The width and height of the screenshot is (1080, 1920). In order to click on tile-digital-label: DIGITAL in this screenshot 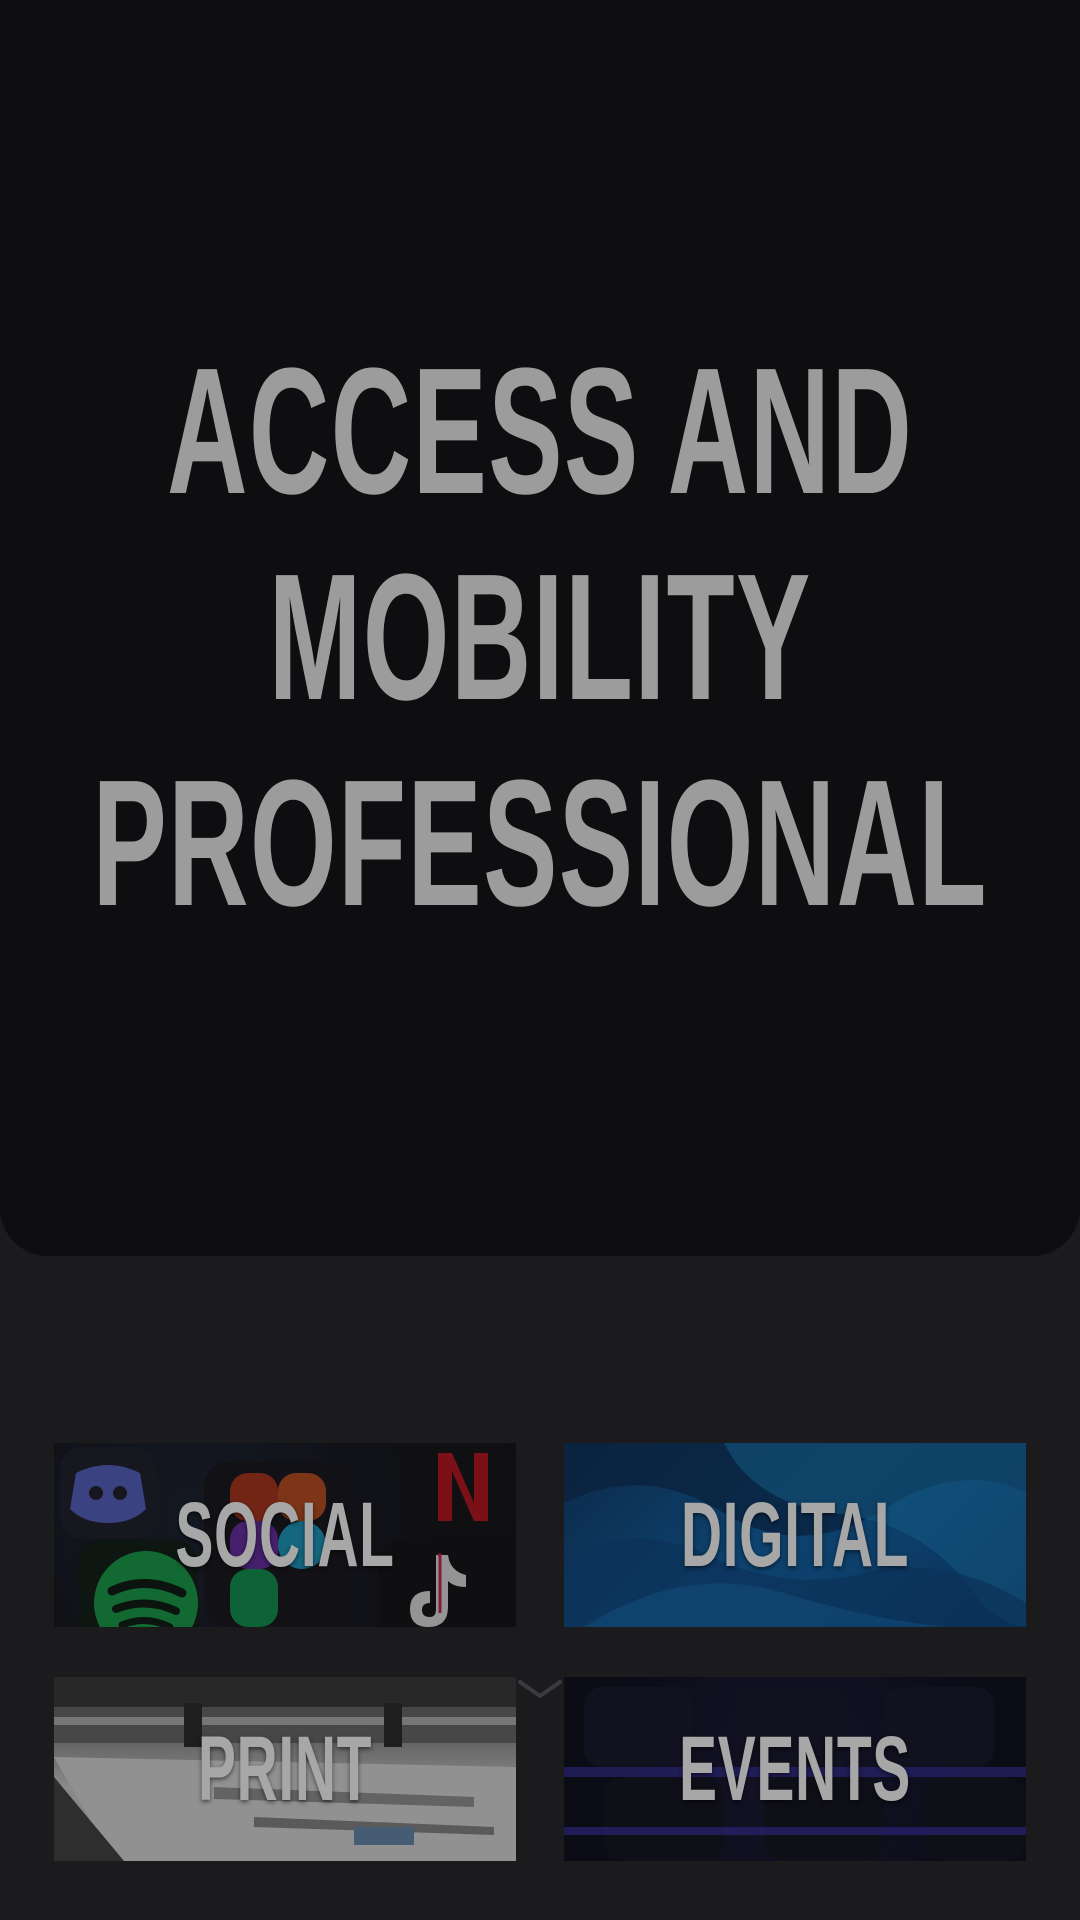, I will do `click(795, 1534)`.